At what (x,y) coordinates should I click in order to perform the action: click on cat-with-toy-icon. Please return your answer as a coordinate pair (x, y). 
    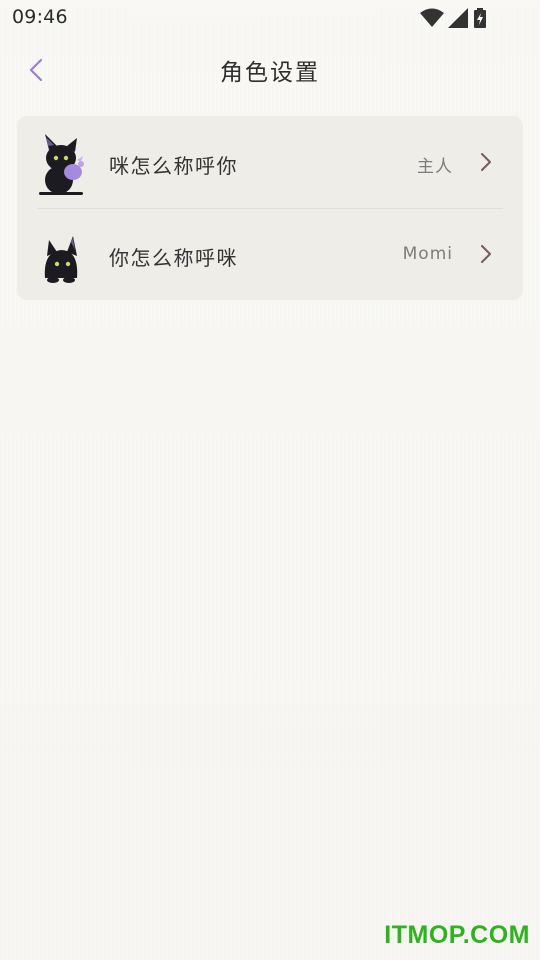
    Looking at the image, I should click on (61, 164).